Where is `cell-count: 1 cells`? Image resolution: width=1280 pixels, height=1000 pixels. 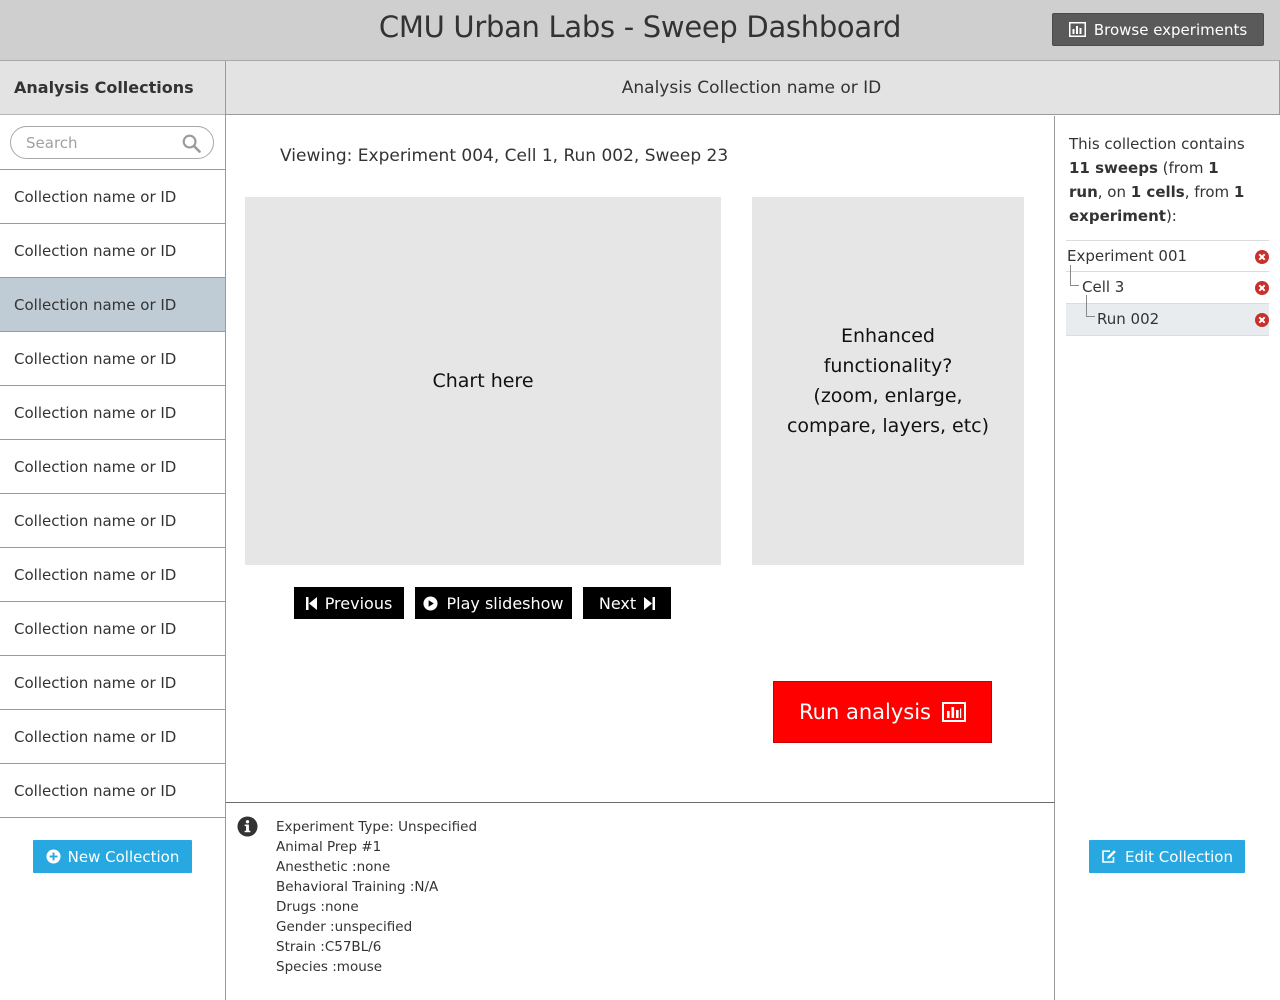
cell-count: 1 cells is located at coordinates (1157, 192).